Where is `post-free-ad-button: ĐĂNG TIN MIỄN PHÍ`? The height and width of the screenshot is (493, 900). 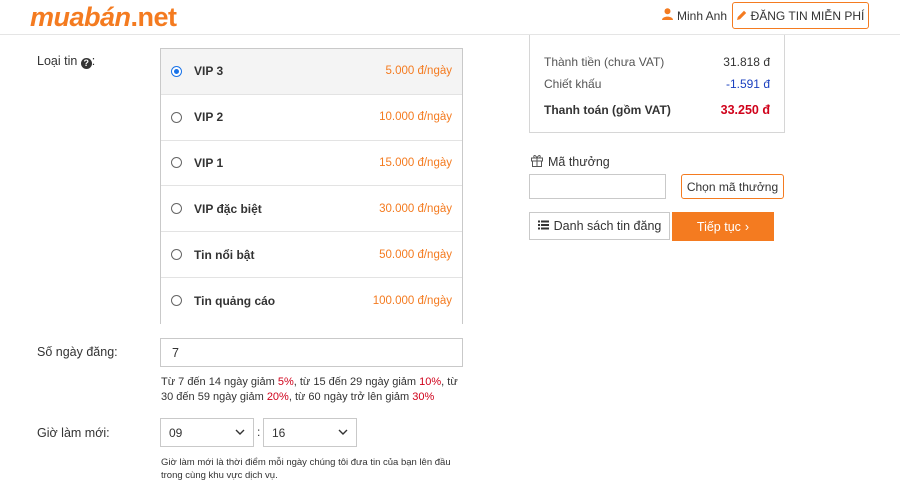
post-free-ad-button: ĐĂNG TIN MIỄN PHÍ is located at coordinates (800, 15).